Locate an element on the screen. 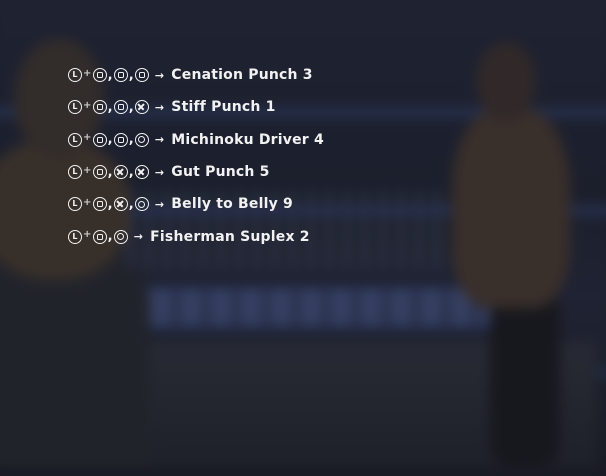 The width and height of the screenshot is (606, 476). move-name: Michinoku Driver 4 is located at coordinates (247, 139).